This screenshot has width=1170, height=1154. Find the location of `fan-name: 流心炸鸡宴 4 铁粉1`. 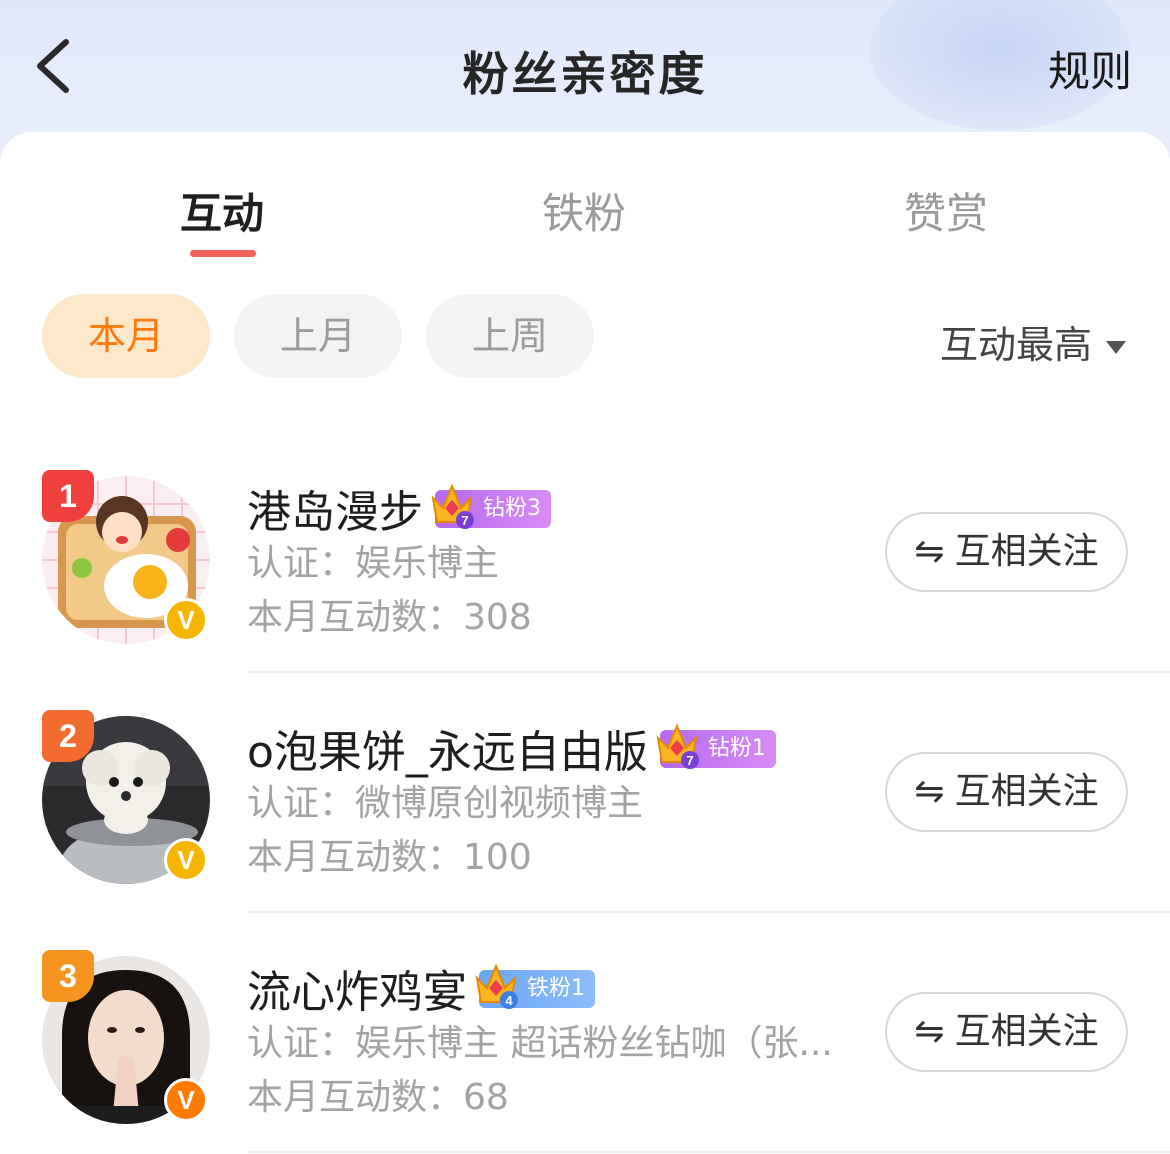

fan-name: 流心炸鸡宴 4 铁粉1 is located at coordinates (421, 988).